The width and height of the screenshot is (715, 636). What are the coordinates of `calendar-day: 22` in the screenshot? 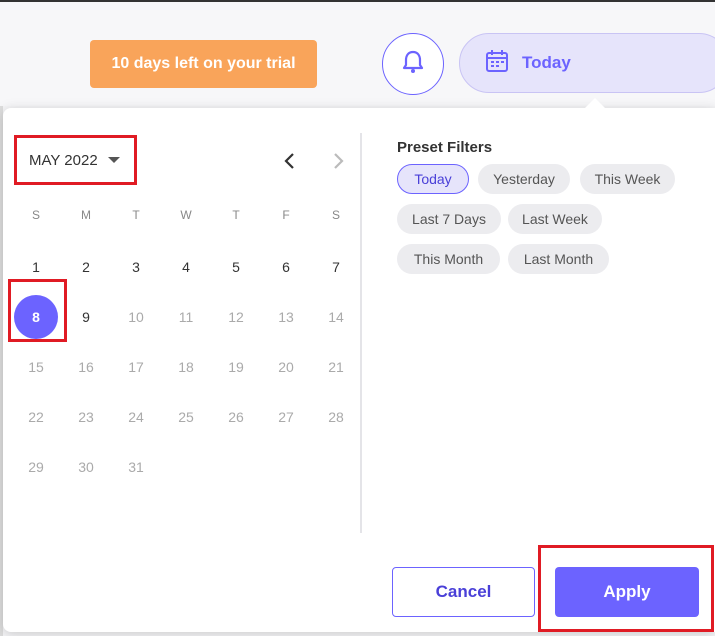 It's located at (36, 417).